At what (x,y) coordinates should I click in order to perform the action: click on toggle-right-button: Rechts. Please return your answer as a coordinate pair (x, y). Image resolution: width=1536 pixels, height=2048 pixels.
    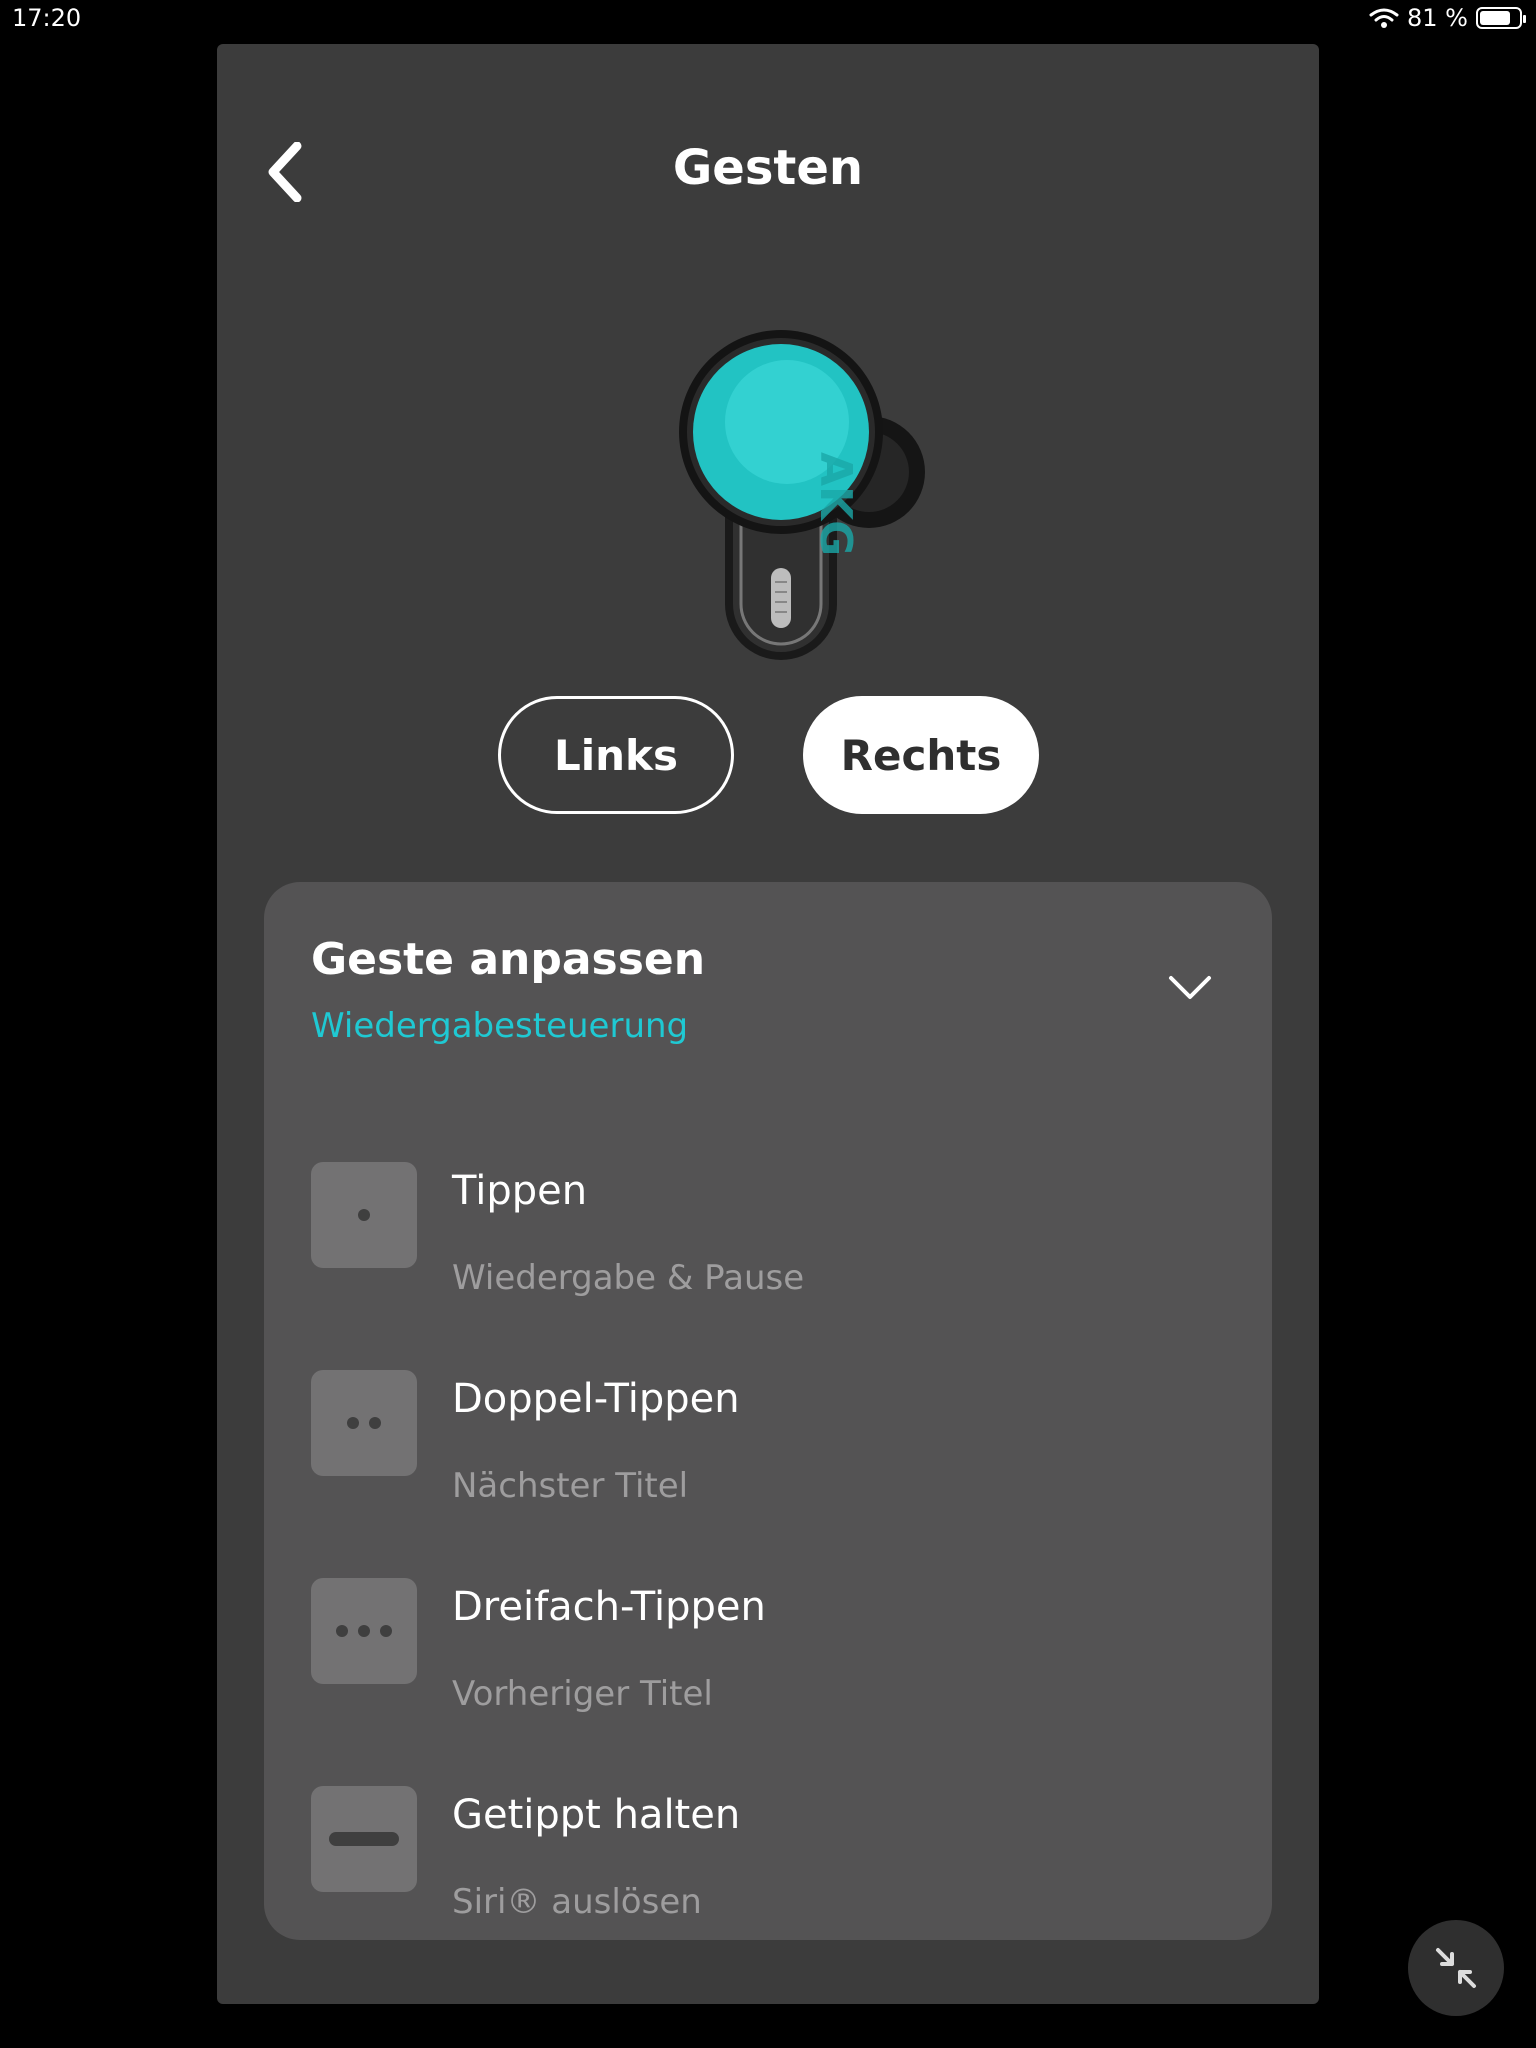
    Looking at the image, I should click on (921, 755).